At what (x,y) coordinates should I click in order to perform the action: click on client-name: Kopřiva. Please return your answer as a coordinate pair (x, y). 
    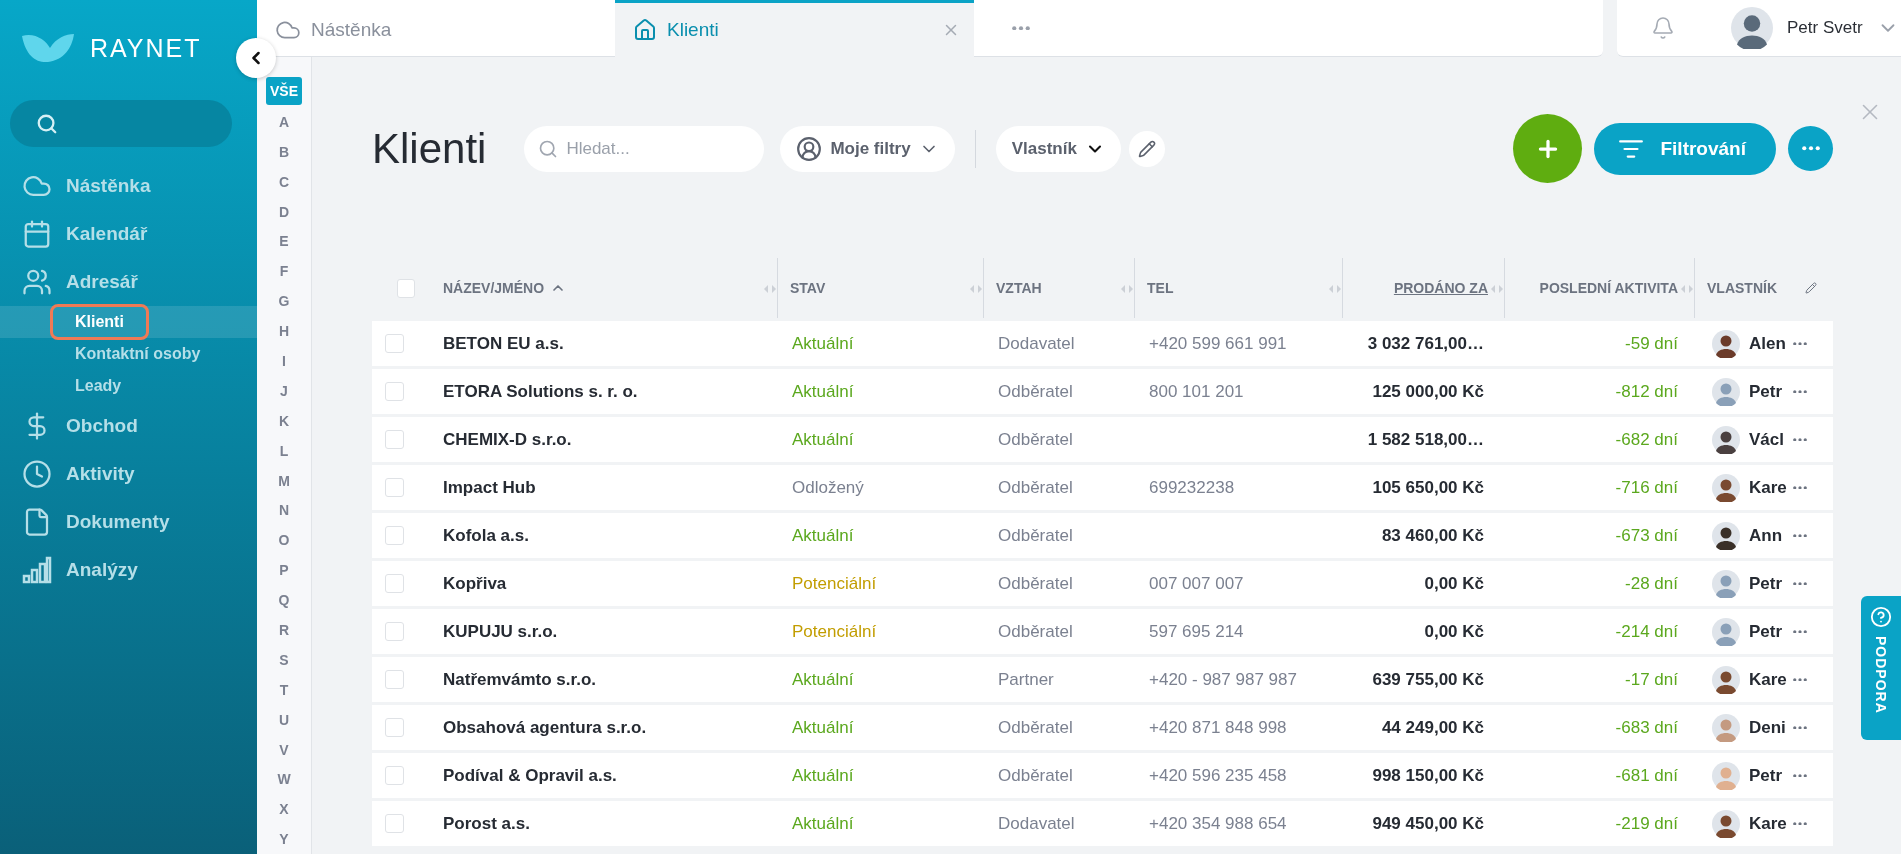
    Looking at the image, I should click on (475, 583).